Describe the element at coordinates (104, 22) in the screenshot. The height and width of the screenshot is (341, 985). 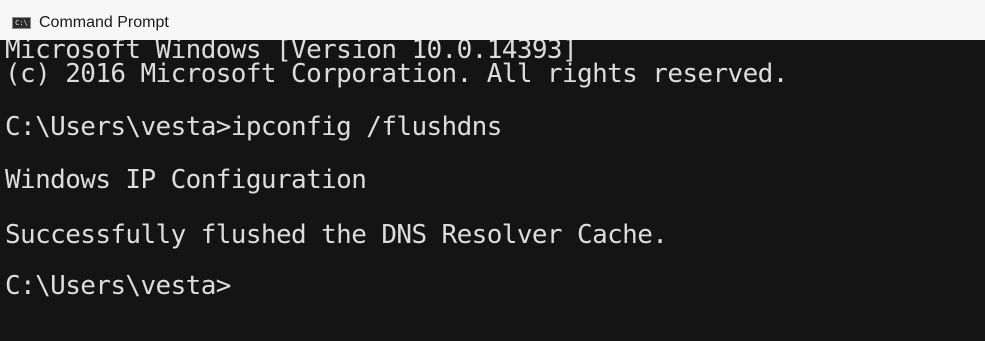
I see `window-title: Command Prompt` at that location.